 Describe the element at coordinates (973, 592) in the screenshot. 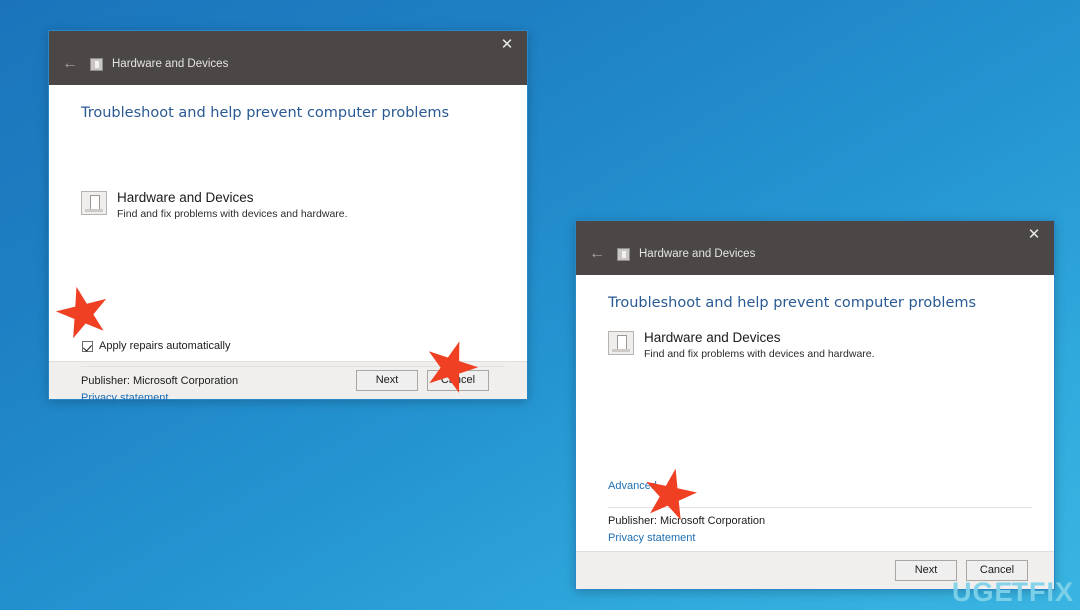

I see `watermark-part-1: UG` at that location.